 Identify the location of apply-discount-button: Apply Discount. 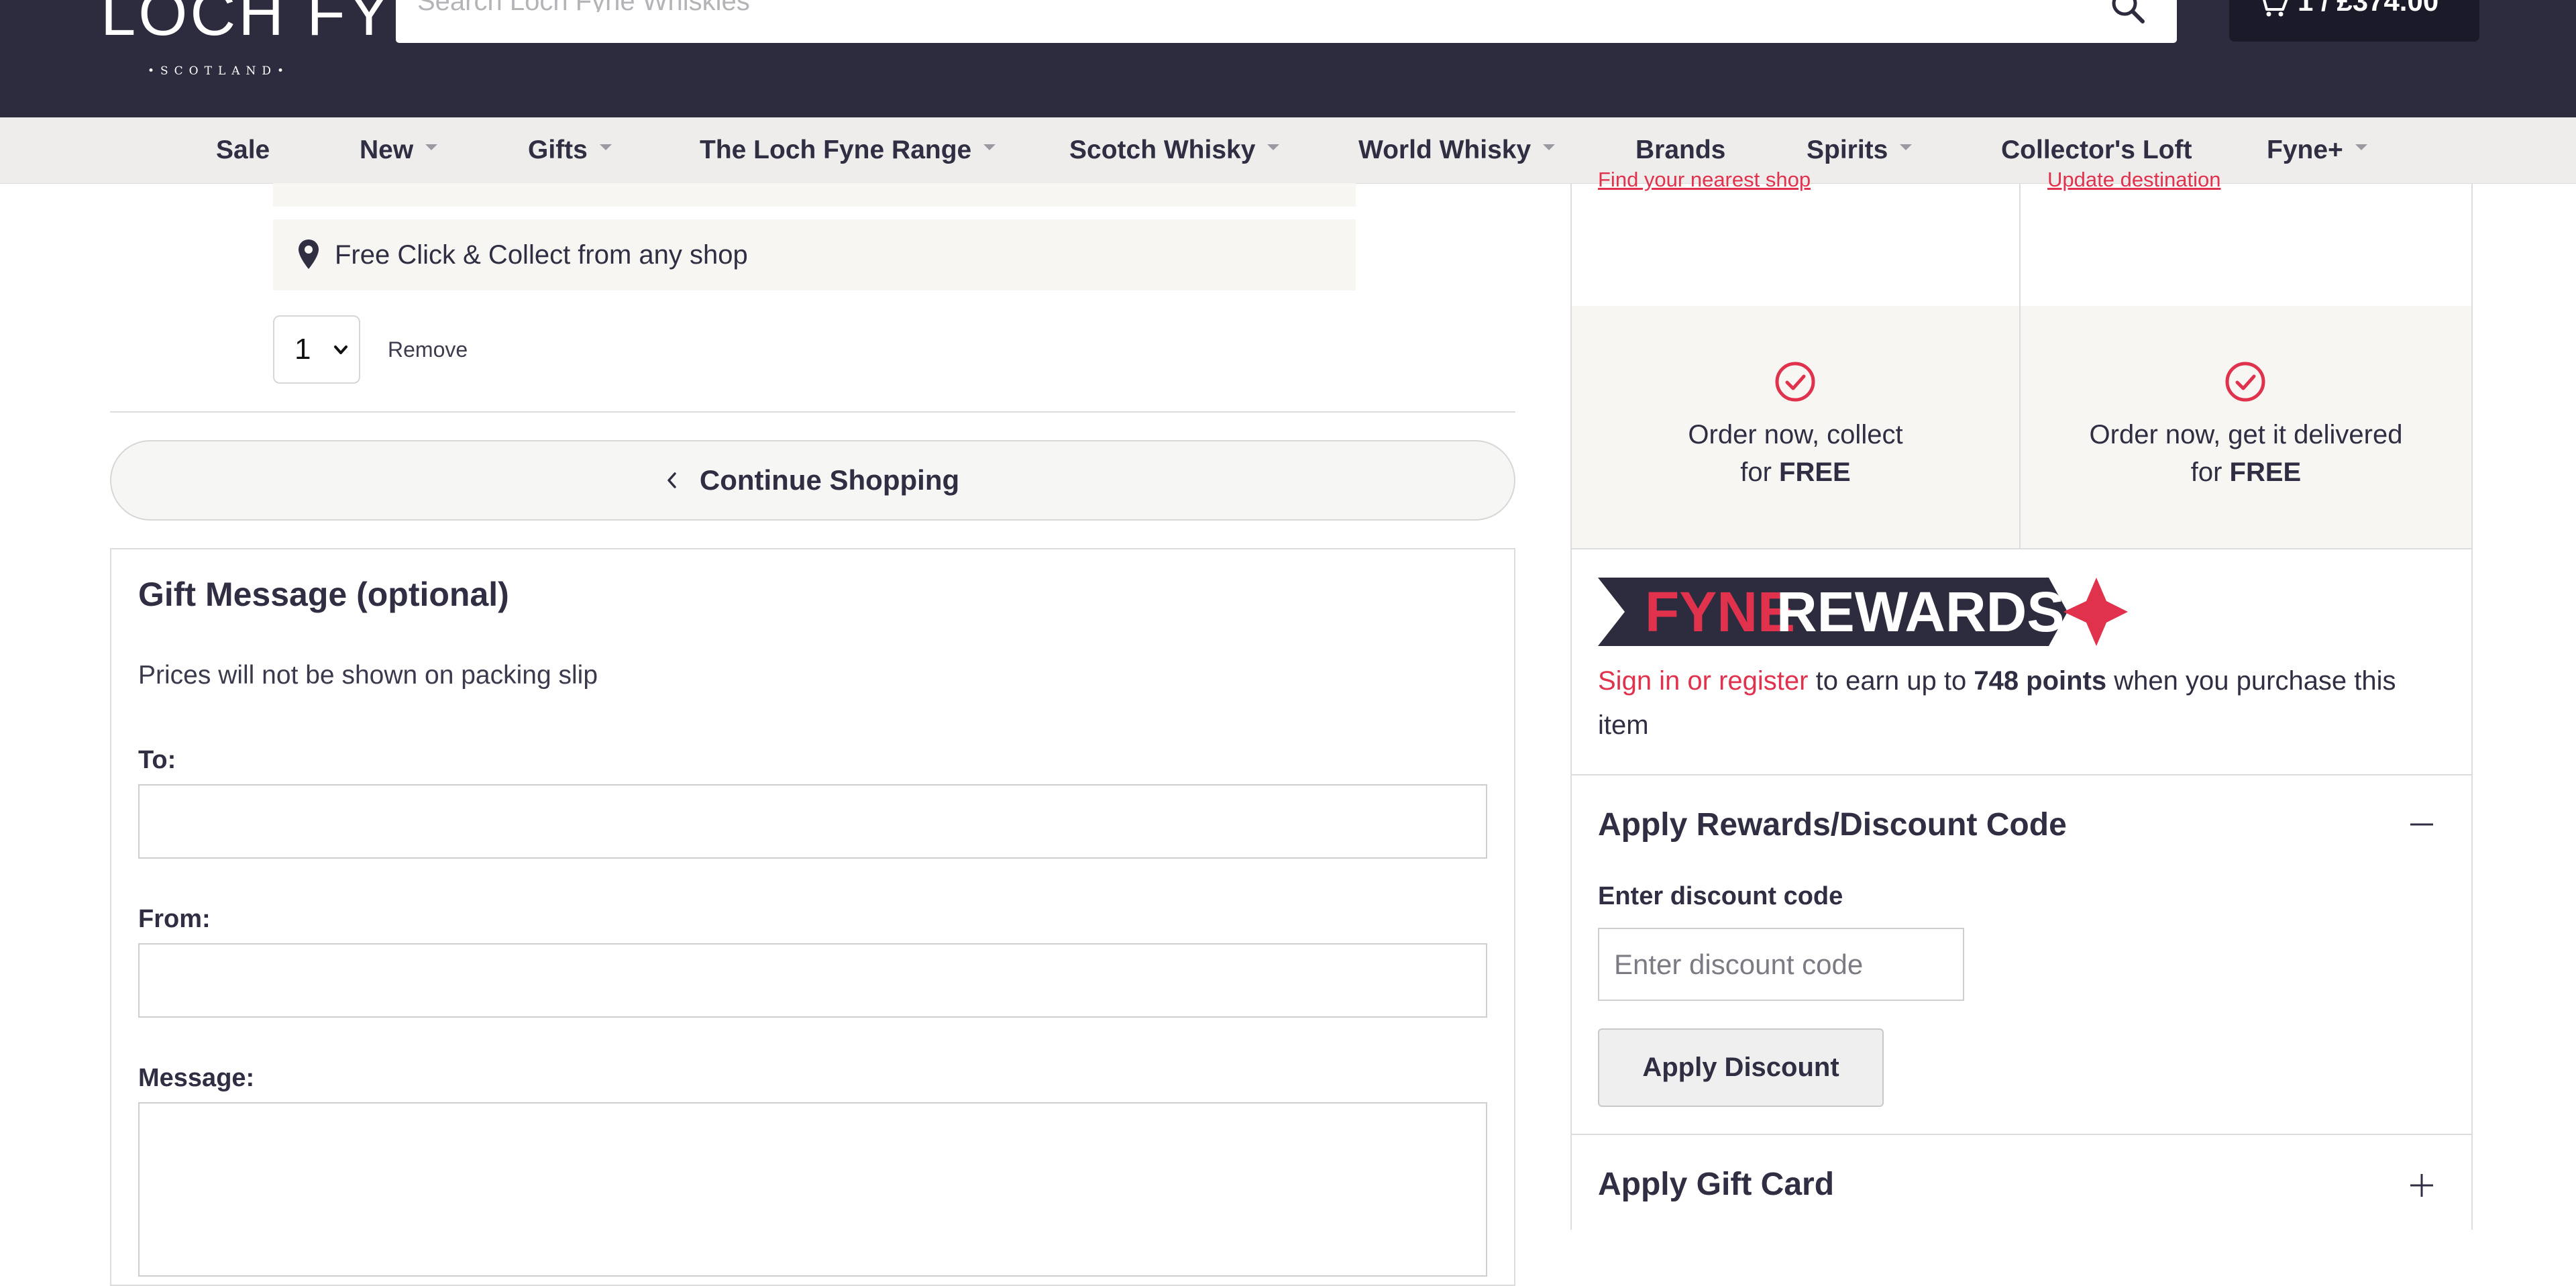
(1741, 1067).